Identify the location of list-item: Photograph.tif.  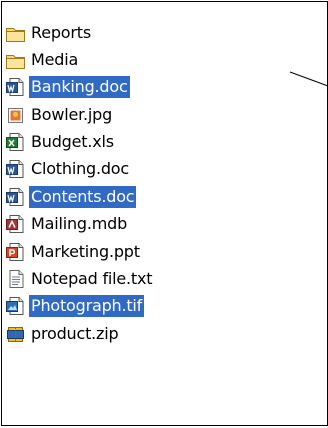
(79, 306).